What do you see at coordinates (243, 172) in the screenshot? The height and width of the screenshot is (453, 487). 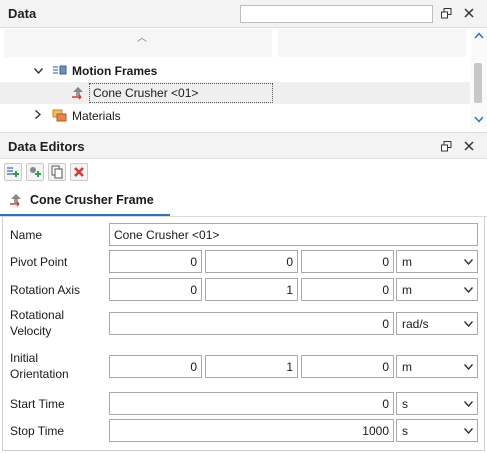 I see `editors-toolbar` at bounding box center [243, 172].